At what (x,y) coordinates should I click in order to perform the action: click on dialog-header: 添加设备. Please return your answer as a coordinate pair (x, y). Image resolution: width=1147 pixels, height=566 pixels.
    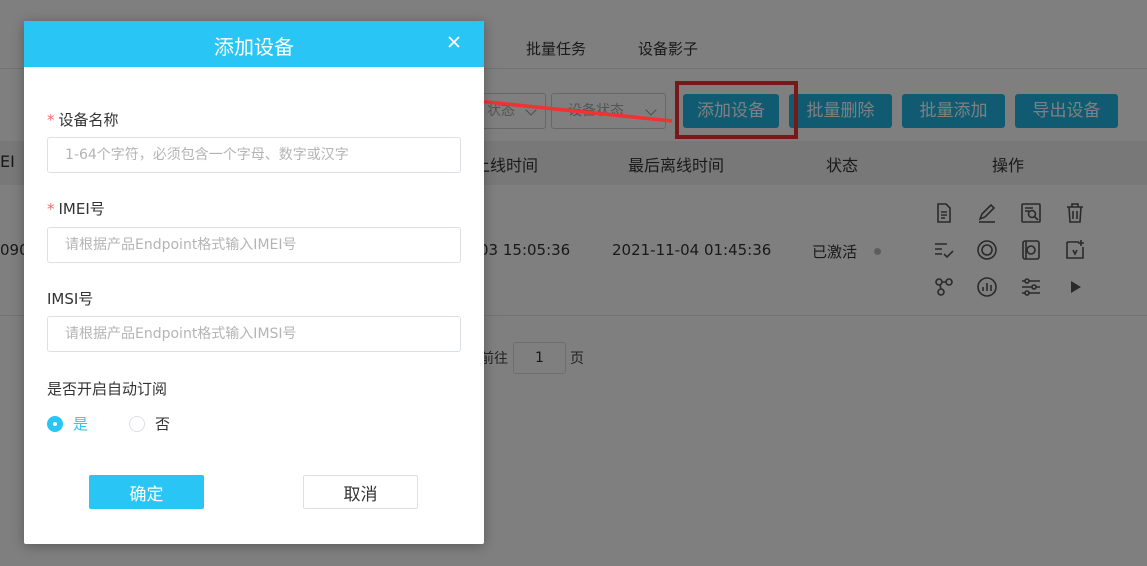
    Looking at the image, I should click on (254, 44).